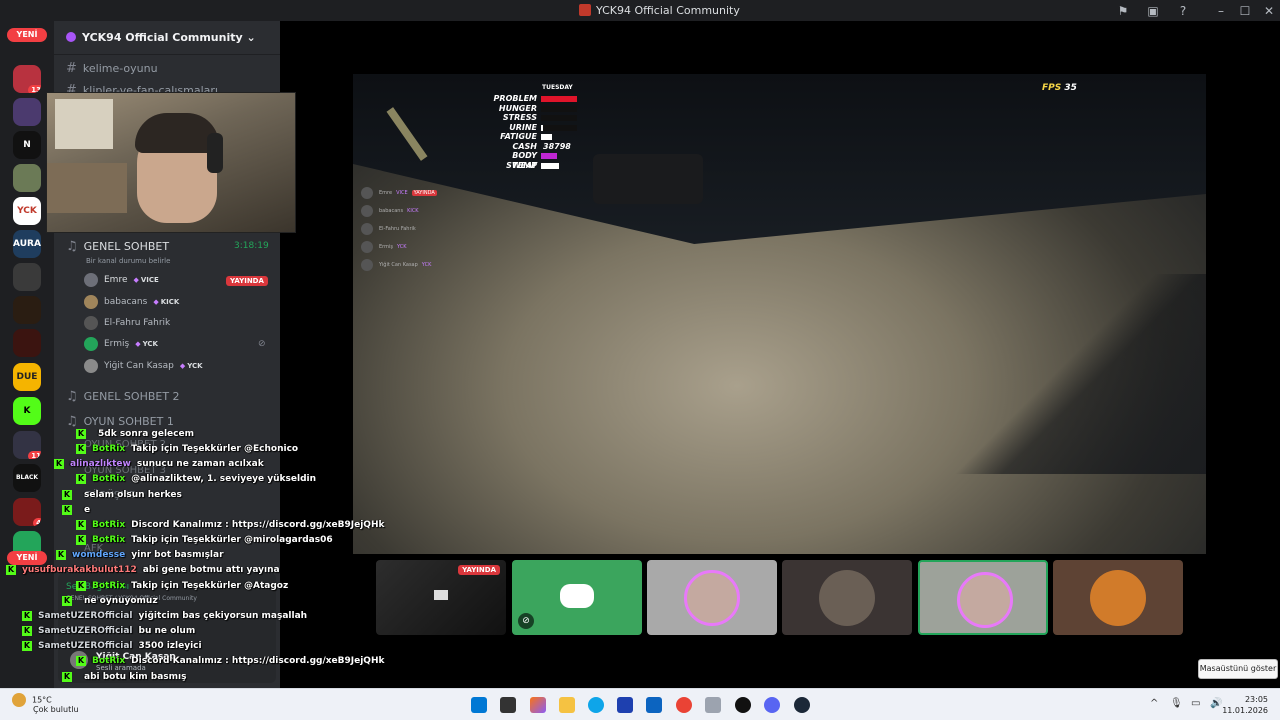 This screenshot has width=1280, height=720. I want to click on server-icon-kick: K, so click(27, 411).